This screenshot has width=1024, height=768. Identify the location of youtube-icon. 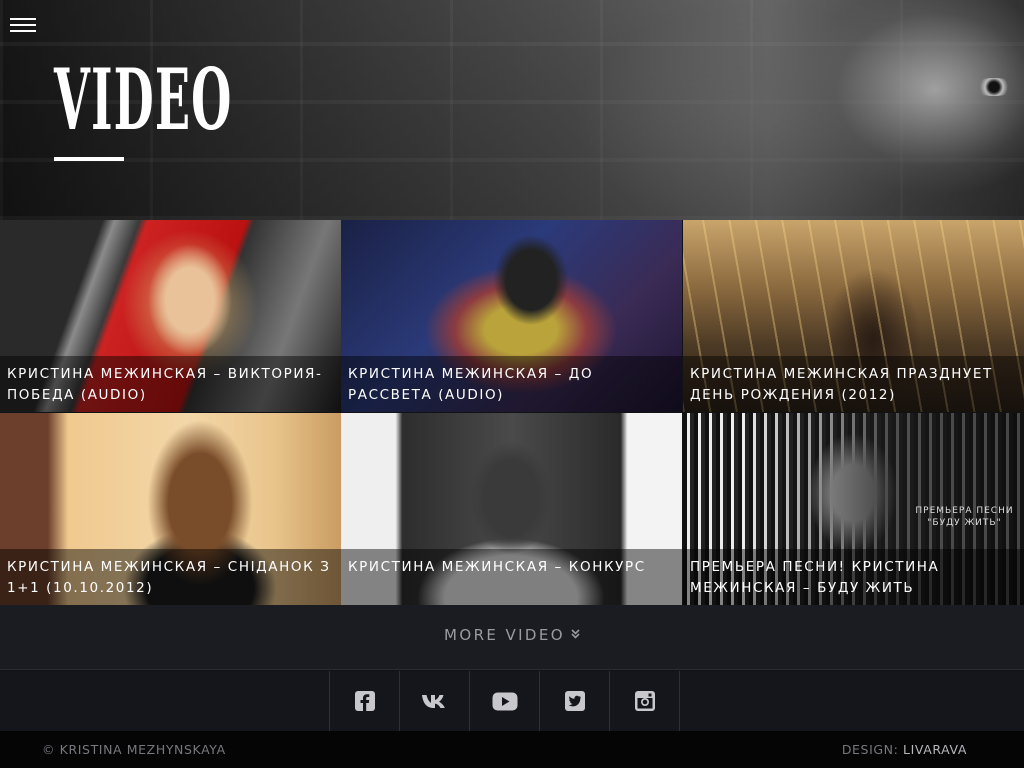
(505, 701).